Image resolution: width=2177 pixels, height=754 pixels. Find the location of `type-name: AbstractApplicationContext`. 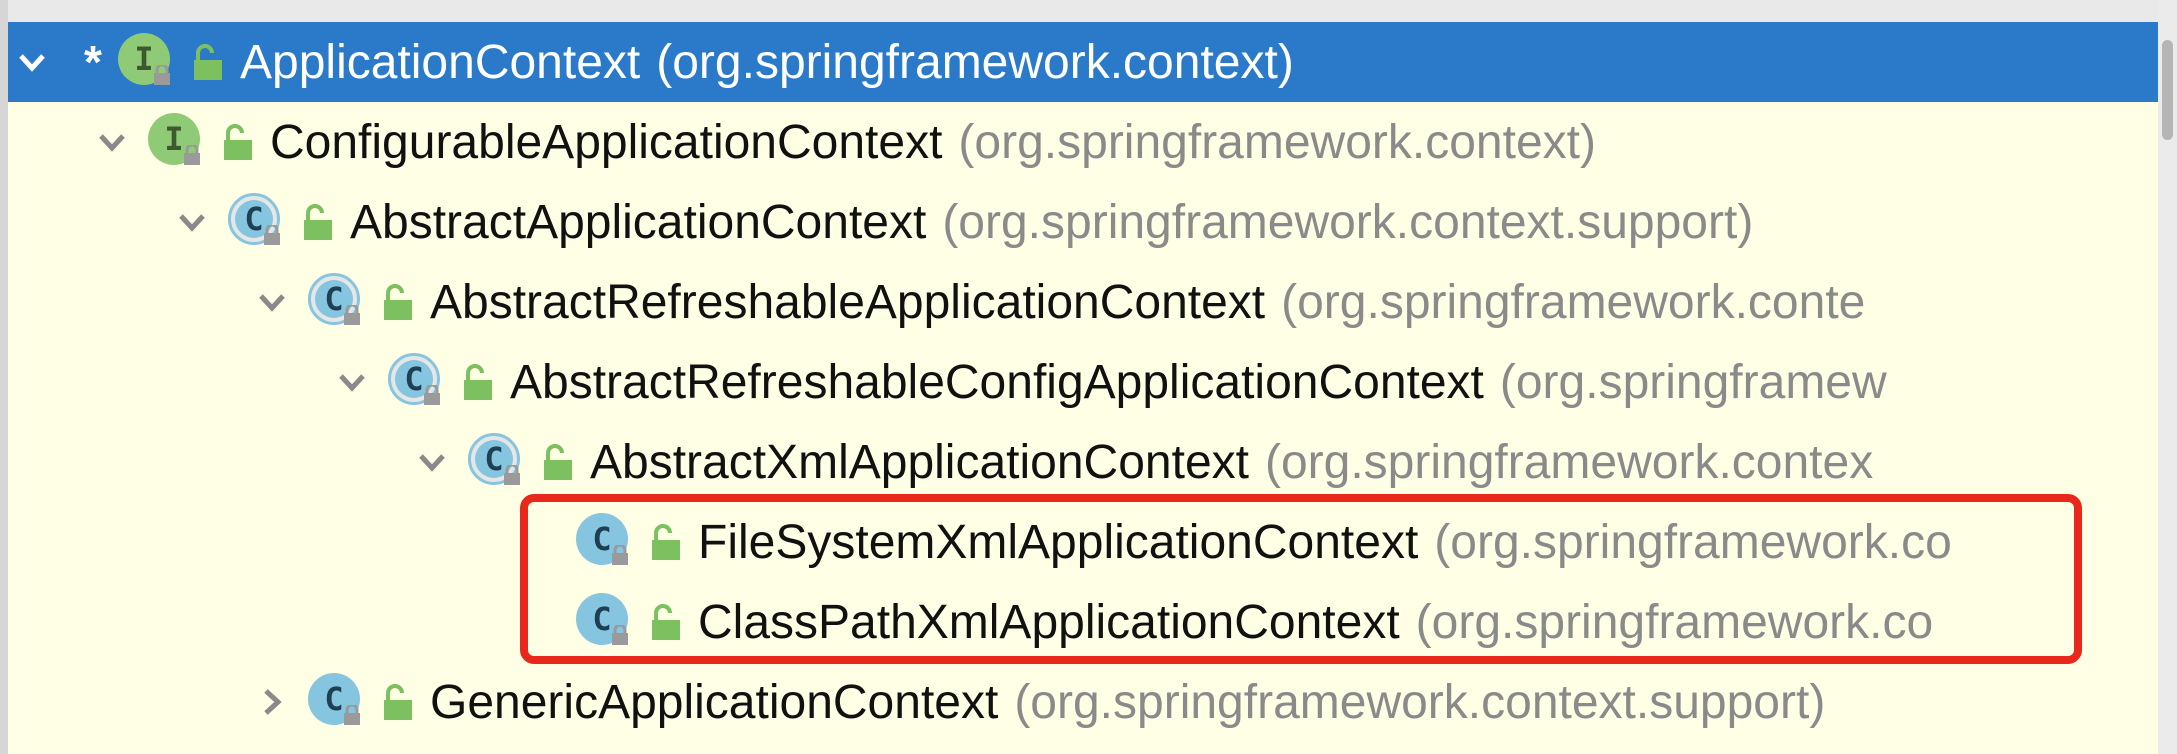

type-name: AbstractApplicationContext is located at coordinates (638, 222).